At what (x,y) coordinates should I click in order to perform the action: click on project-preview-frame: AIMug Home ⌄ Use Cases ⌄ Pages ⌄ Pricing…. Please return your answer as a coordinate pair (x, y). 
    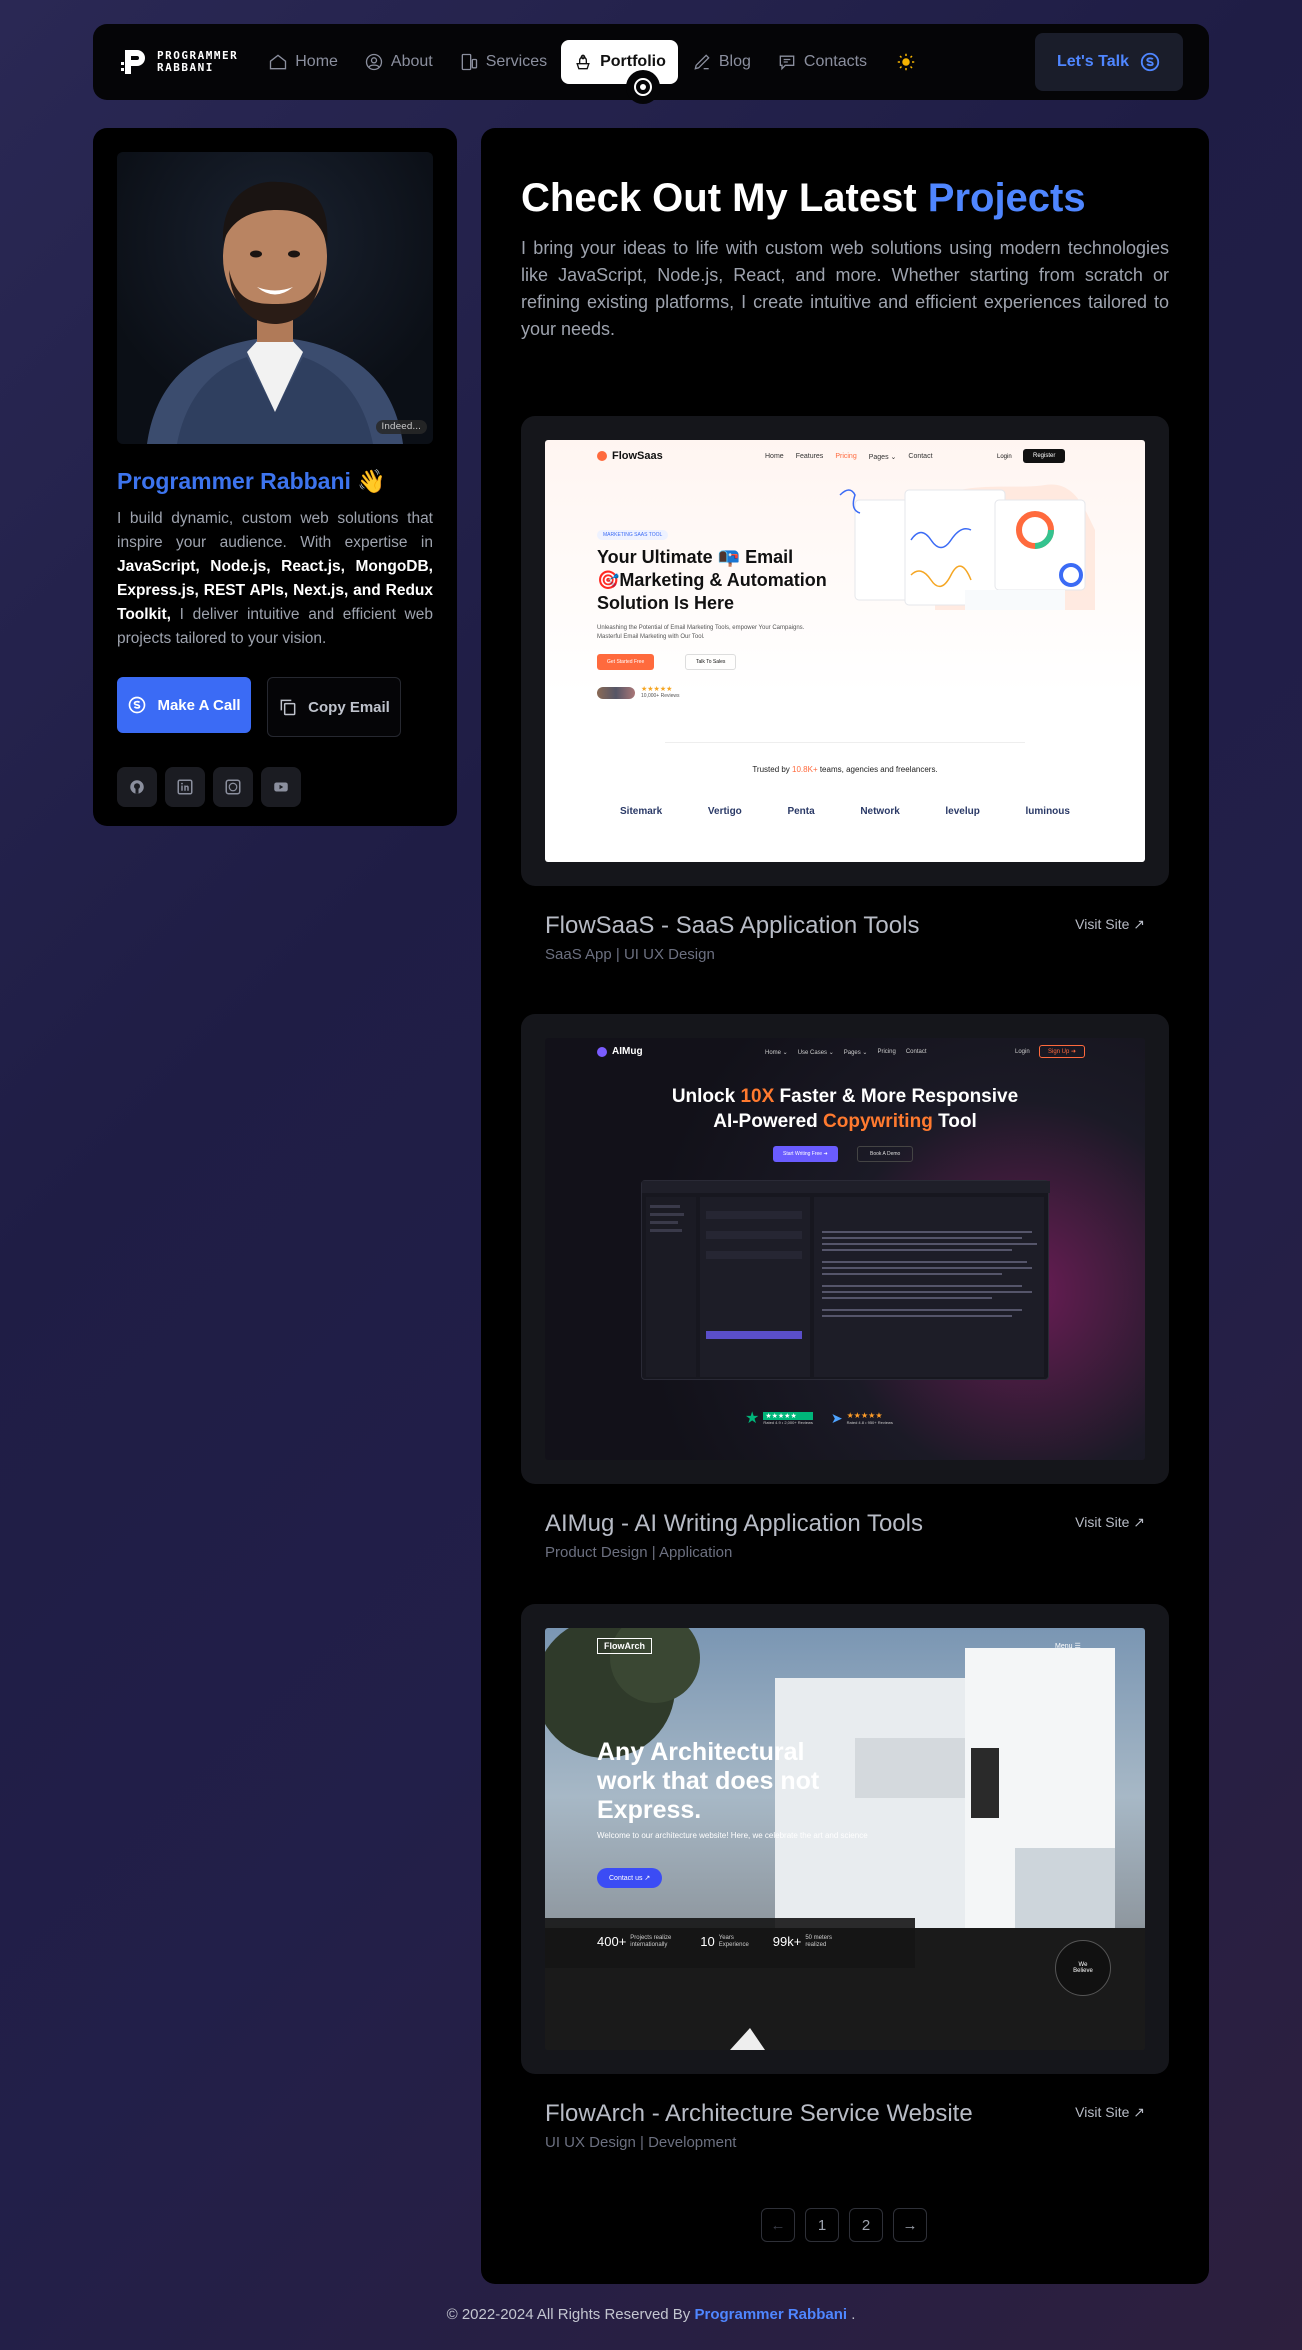
    Looking at the image, I should click on (845, 1249).